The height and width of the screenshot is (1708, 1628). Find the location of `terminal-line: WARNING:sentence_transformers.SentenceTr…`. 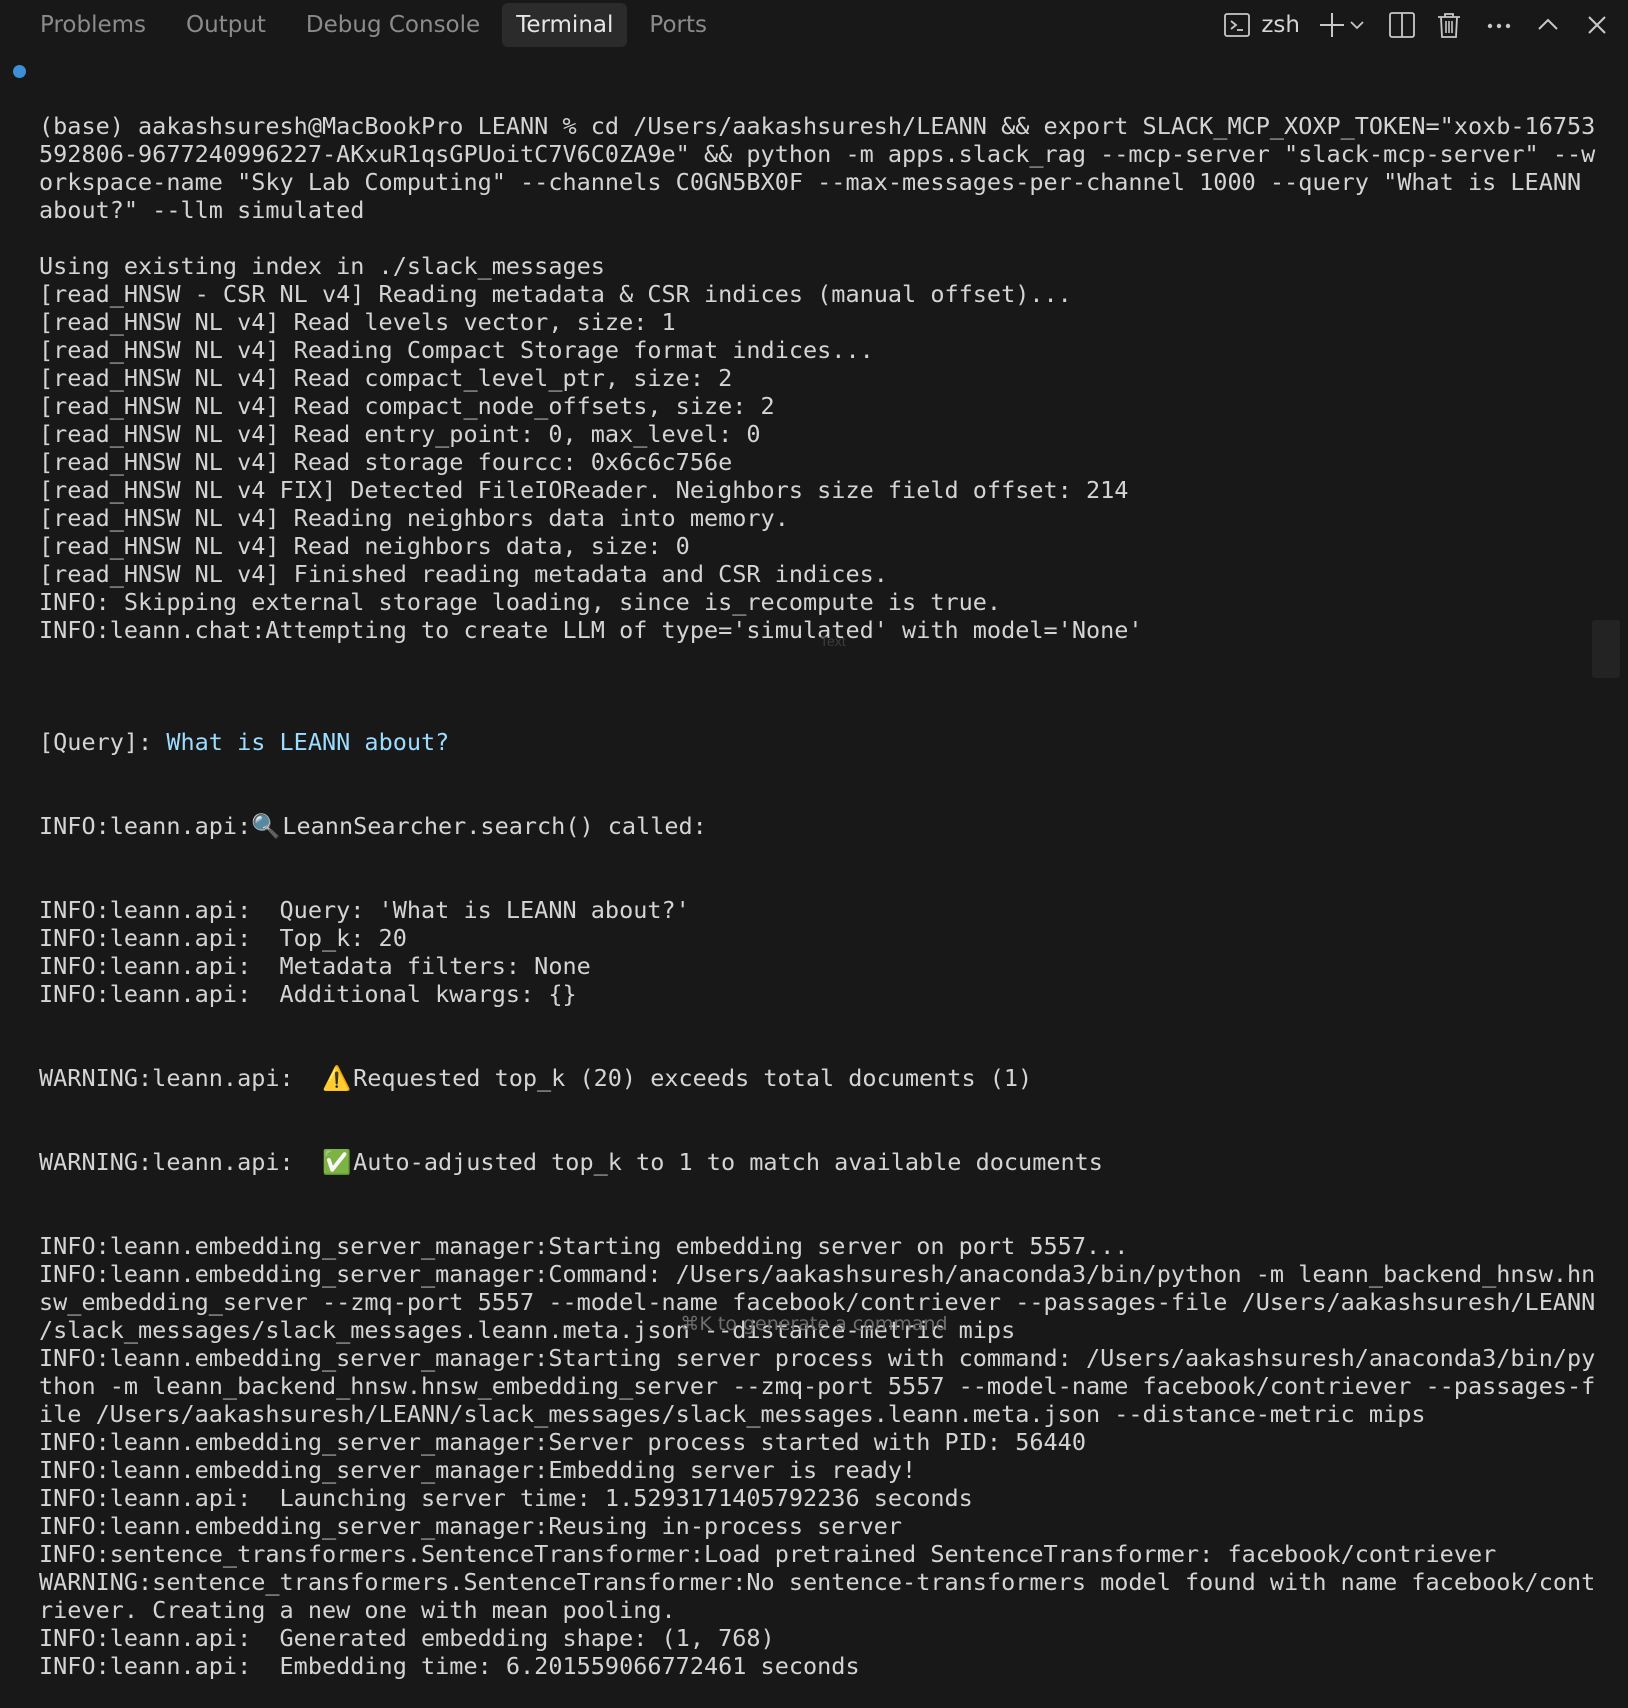

terminal-line: WARNING:sentence_transformers.SentenceTr… is located at coordinates (817, 1582).